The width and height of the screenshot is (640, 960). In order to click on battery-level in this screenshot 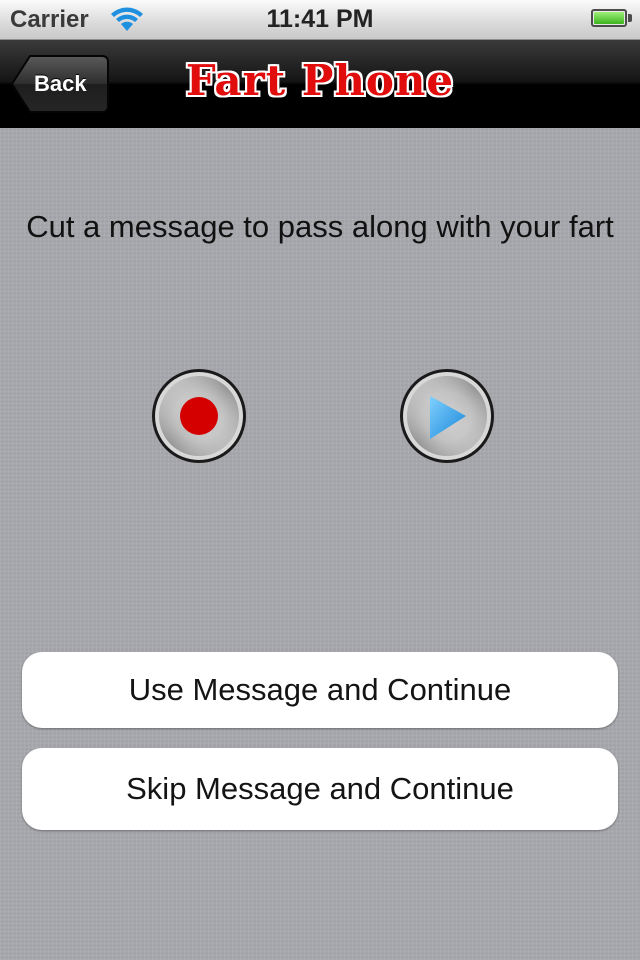, I will do `click(609, 18)`.